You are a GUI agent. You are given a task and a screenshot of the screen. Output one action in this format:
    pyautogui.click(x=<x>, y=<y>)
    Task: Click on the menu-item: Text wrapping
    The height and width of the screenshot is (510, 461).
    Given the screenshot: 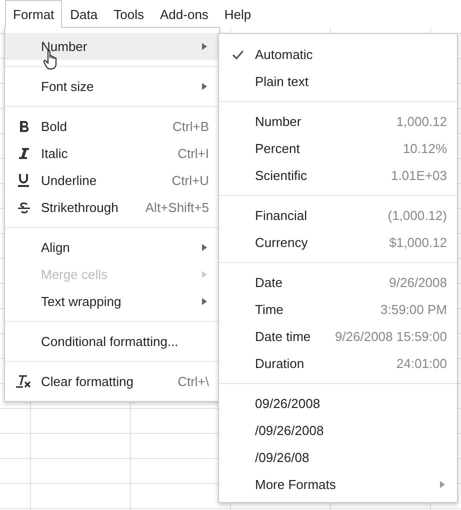 What is the action you would take?
    pyautogui.click(x=112, y=301)
    